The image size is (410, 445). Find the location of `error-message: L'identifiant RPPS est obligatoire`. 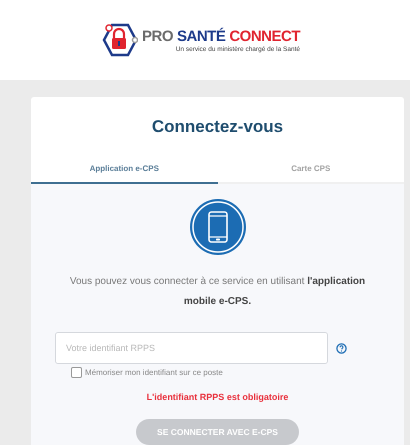

error-message: L'identifiant RPPS est obligatoire is located at coordinates (217, 397).